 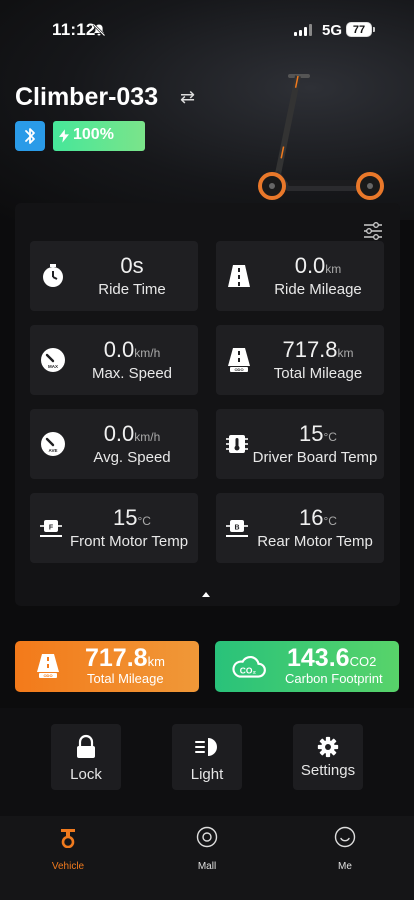 What do you see at coordinates (345, 849) in the screenshot?
I see `tab-me: Me` at bounding box center [345, 849].